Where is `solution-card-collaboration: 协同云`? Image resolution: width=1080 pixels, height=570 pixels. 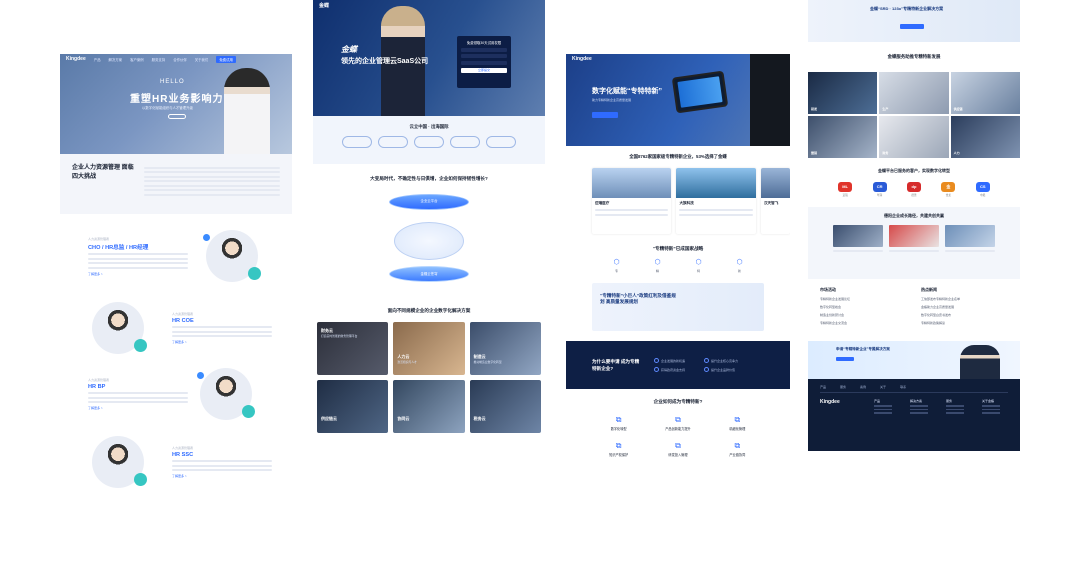
solution-card-collaboration: 协同云 is located at coordinates (429, 406).